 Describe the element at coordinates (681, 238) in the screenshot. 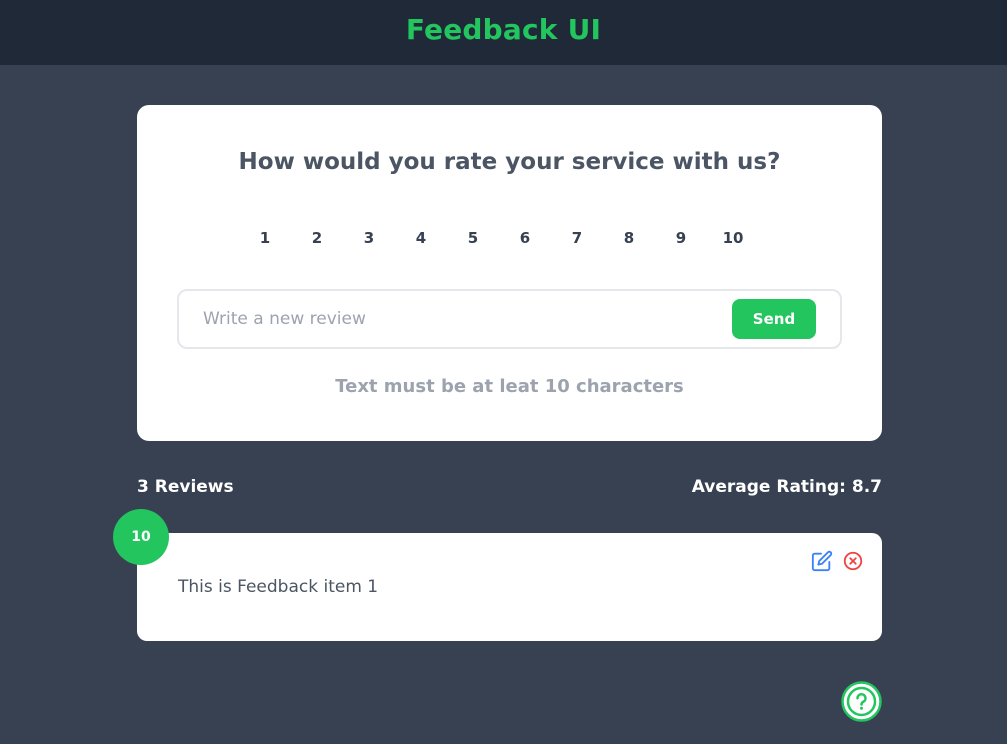

I see `rating-option-9: 9` at that location.